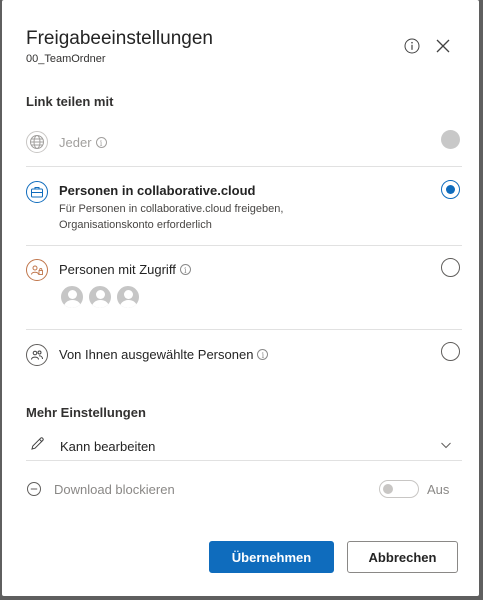  What do you see at coordinates (157, 190) in the screenshot?
I see `option-organization-label: Personen in collaborative.cloud` at bounding box center [157, 190].